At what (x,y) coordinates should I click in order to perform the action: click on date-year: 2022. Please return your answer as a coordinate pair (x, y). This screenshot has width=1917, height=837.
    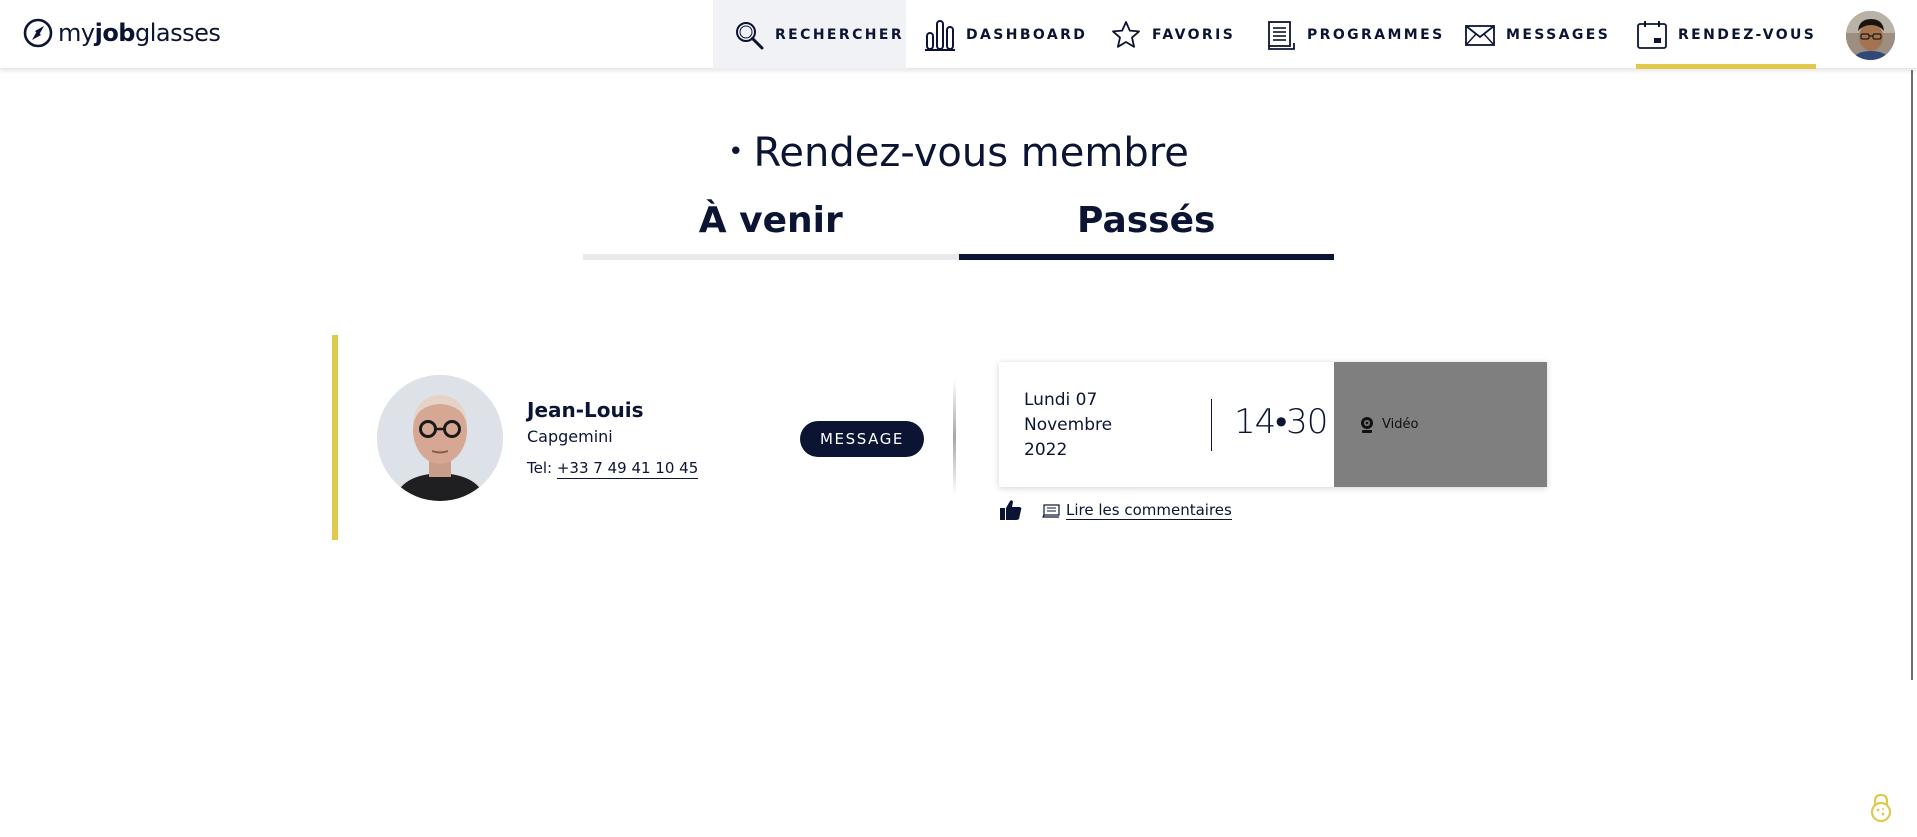
    Looking at the image, I should click on (1046, 450).